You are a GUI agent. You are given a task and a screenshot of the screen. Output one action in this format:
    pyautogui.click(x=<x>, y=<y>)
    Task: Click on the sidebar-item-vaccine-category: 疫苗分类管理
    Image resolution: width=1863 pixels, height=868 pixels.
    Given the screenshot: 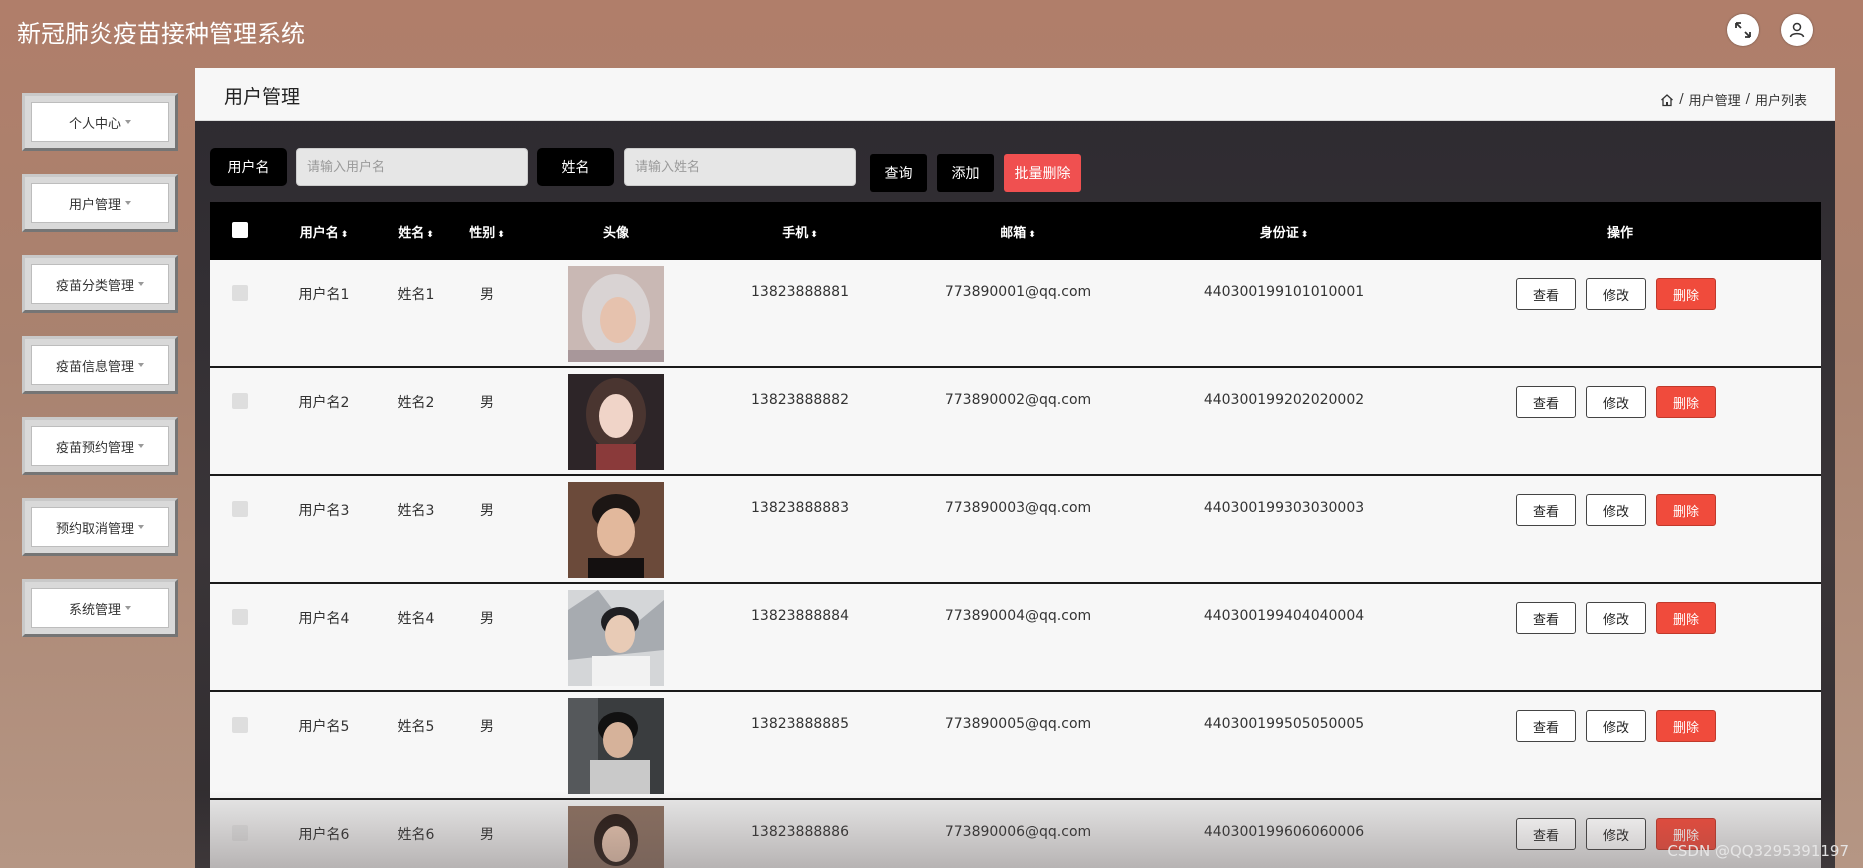 What is the action you would take?
    pyautogui.click(x=100, y=284)
    